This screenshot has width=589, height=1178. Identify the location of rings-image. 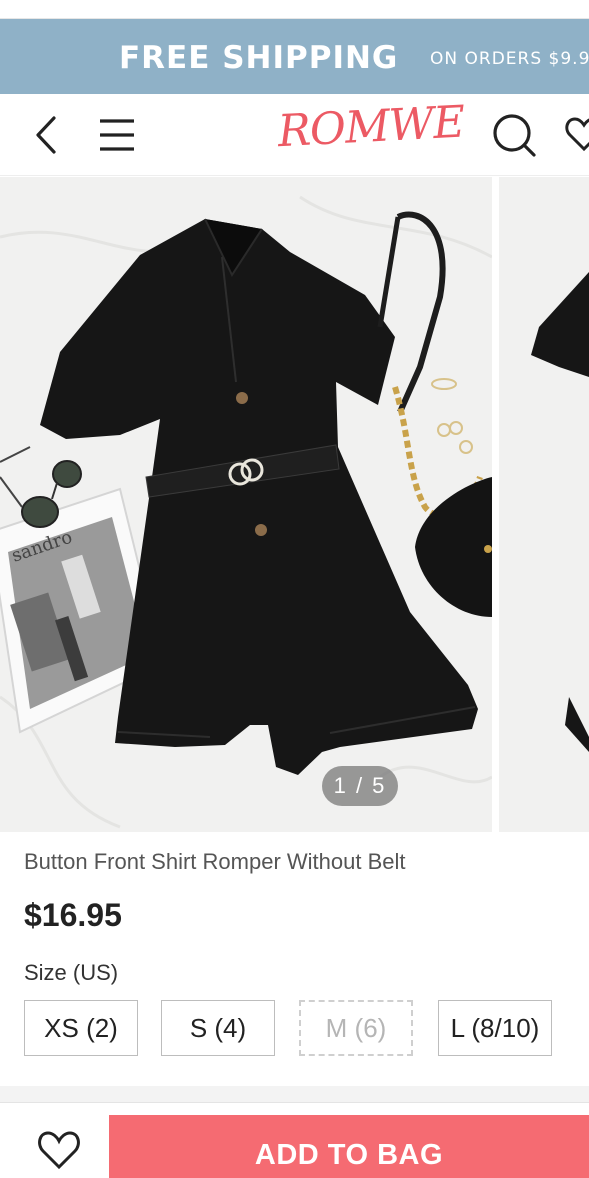
(452, 416).